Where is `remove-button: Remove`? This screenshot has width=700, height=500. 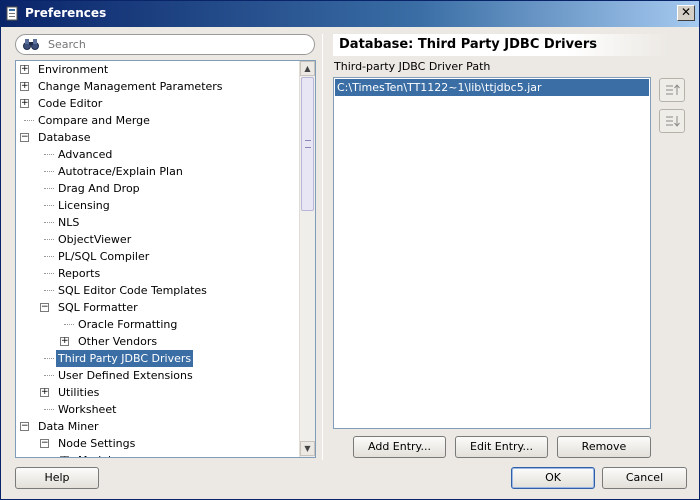 remove-button: Remove is located at coordinates (604, 447).